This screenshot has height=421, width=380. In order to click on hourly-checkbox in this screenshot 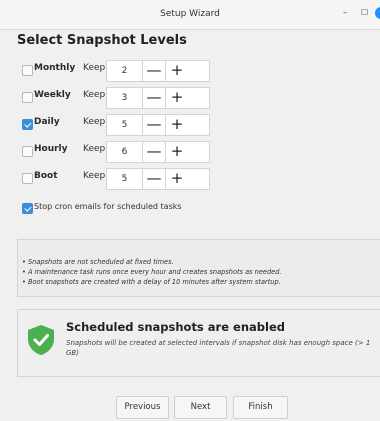, I will do `click(27, 151)`.